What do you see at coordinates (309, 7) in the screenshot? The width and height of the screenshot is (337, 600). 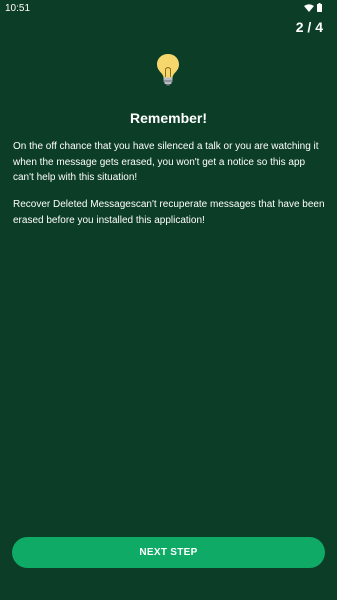 I see `wifi-icon` at bounding box center [309, 7].